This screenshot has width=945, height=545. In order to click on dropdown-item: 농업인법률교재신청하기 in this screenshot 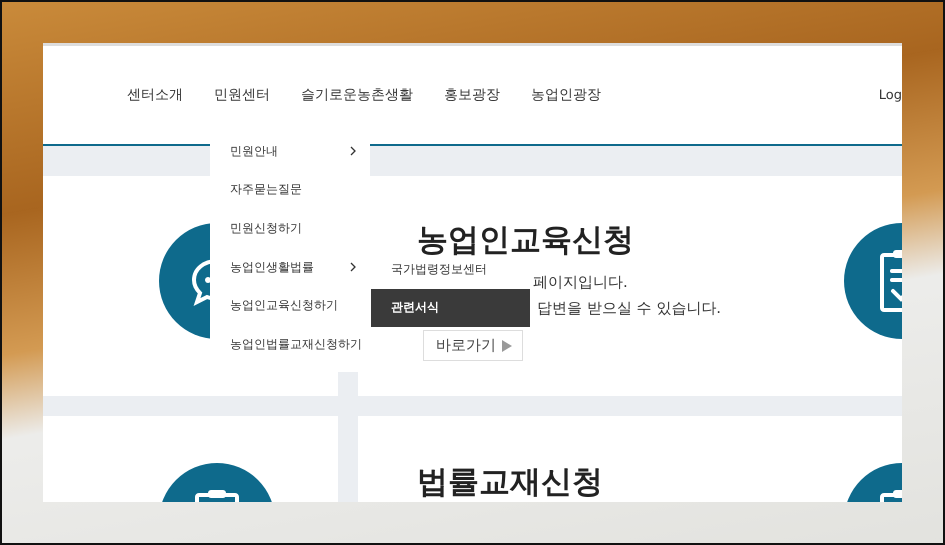, I will do `click(290, 344)`.